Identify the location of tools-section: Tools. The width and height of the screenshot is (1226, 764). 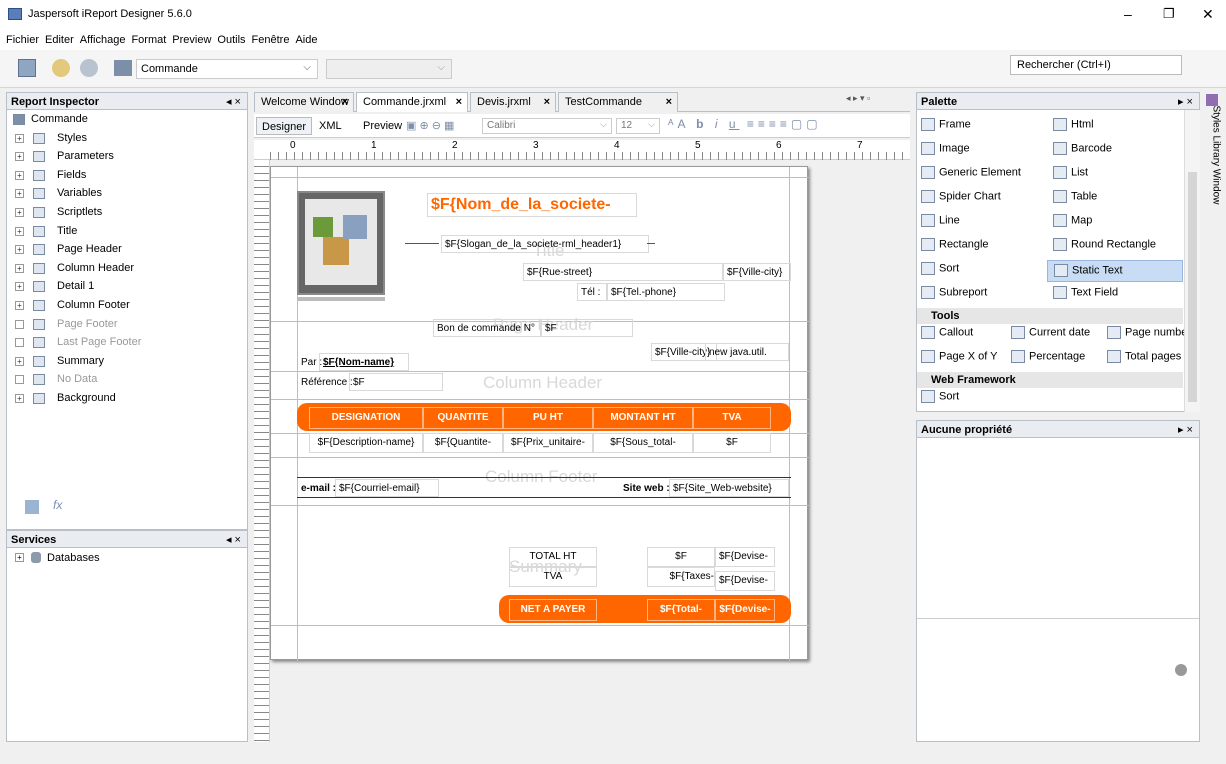
(1050, 316).